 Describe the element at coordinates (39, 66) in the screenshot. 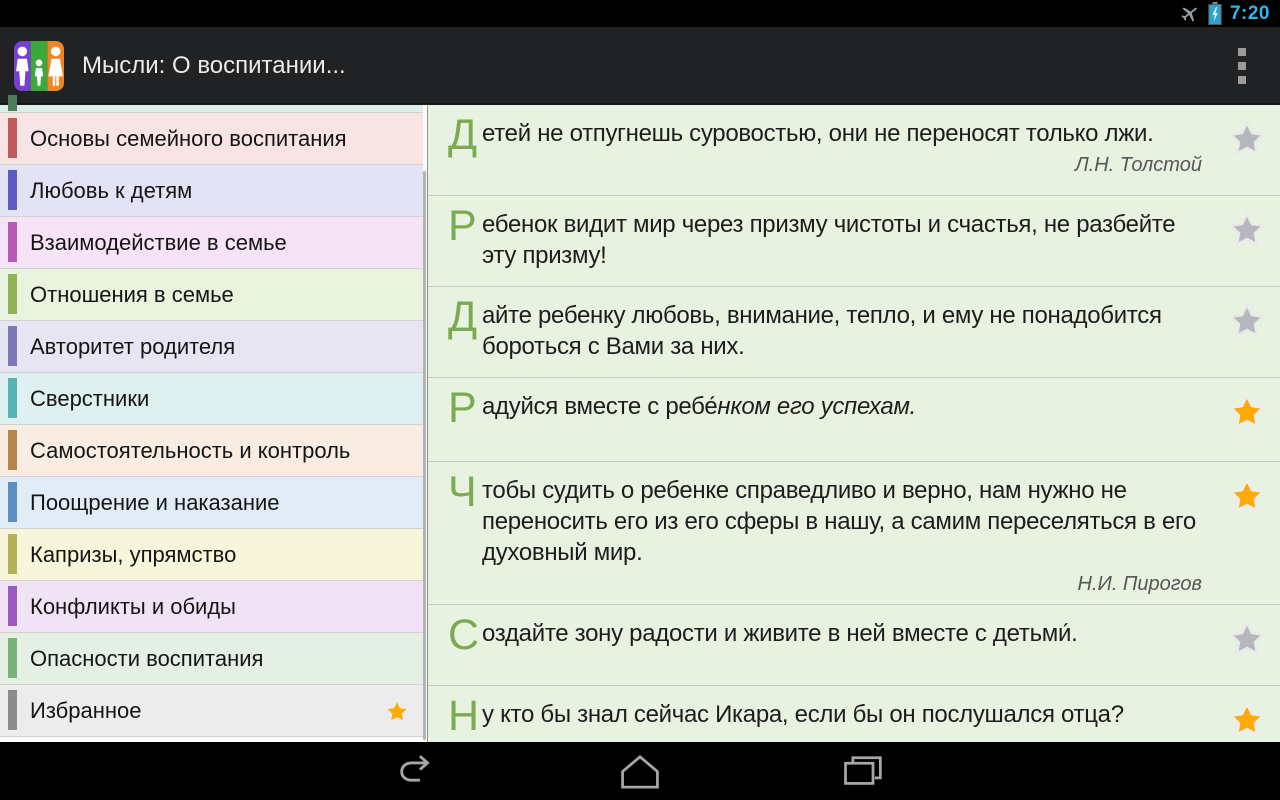

I see `app-icon` at that location.